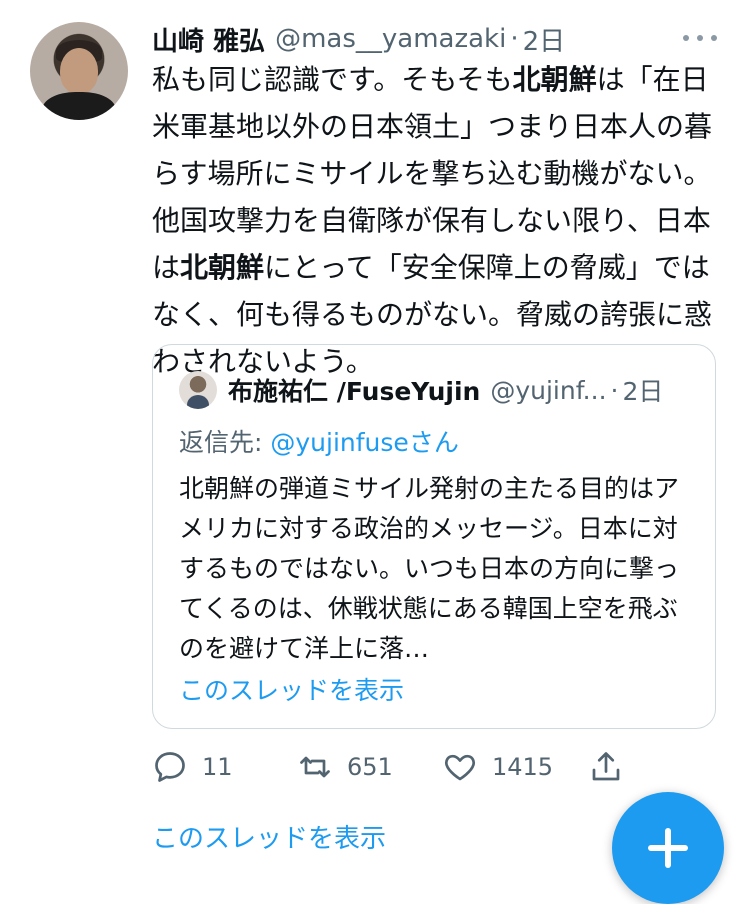  I want to click on like-button: 1415, so click(497, 767).